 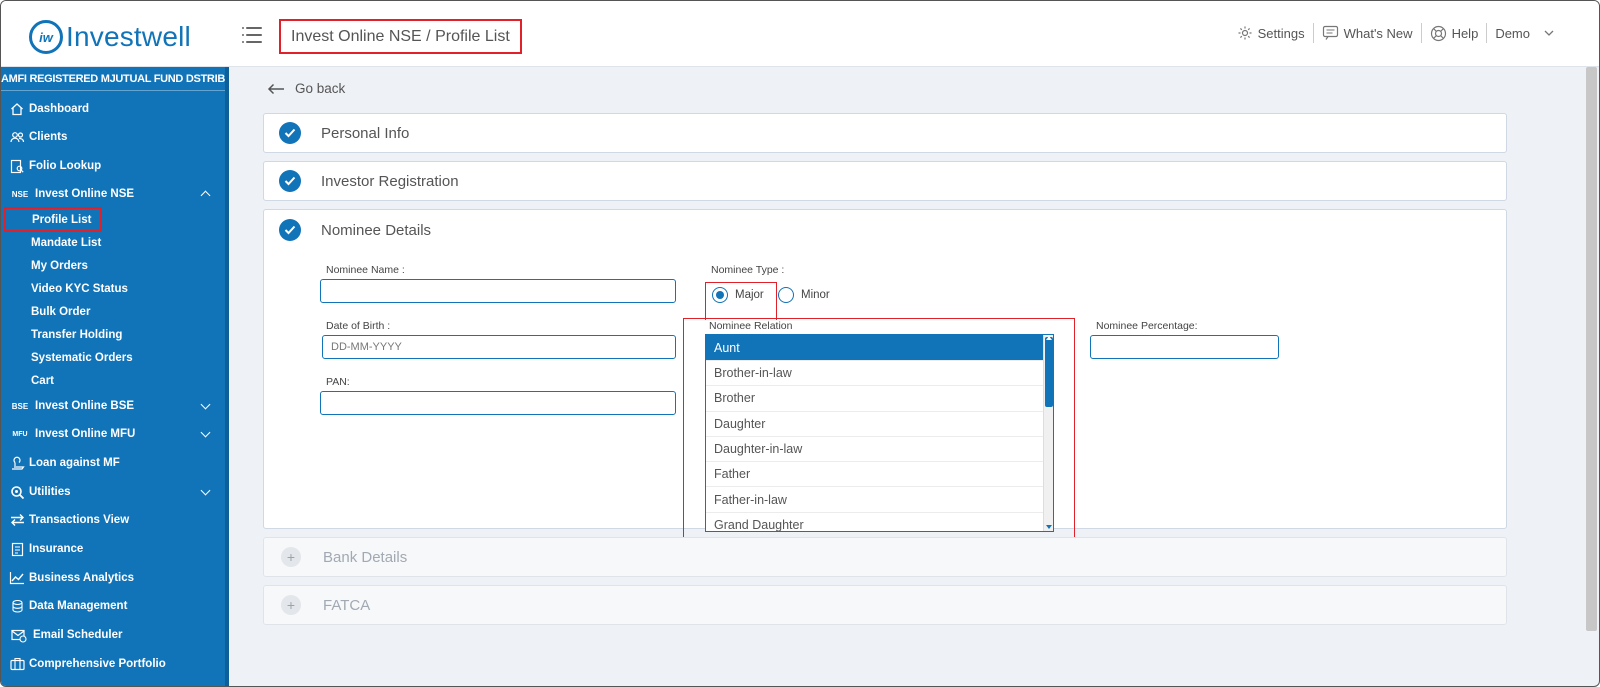 I want to click on nominee-name-label: Nominee Name :, so click(x=365, y=270).